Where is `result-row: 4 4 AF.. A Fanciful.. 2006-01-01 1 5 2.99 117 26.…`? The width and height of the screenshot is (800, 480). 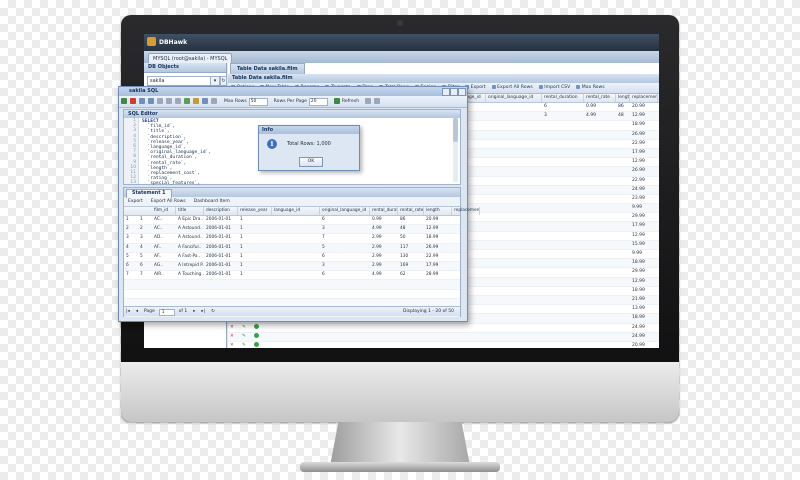
result-row: 4 4 AF.. A Fanciful.. 2006-01-01 1 5 2.99 117 26.… is located at coordinates (292, 248).